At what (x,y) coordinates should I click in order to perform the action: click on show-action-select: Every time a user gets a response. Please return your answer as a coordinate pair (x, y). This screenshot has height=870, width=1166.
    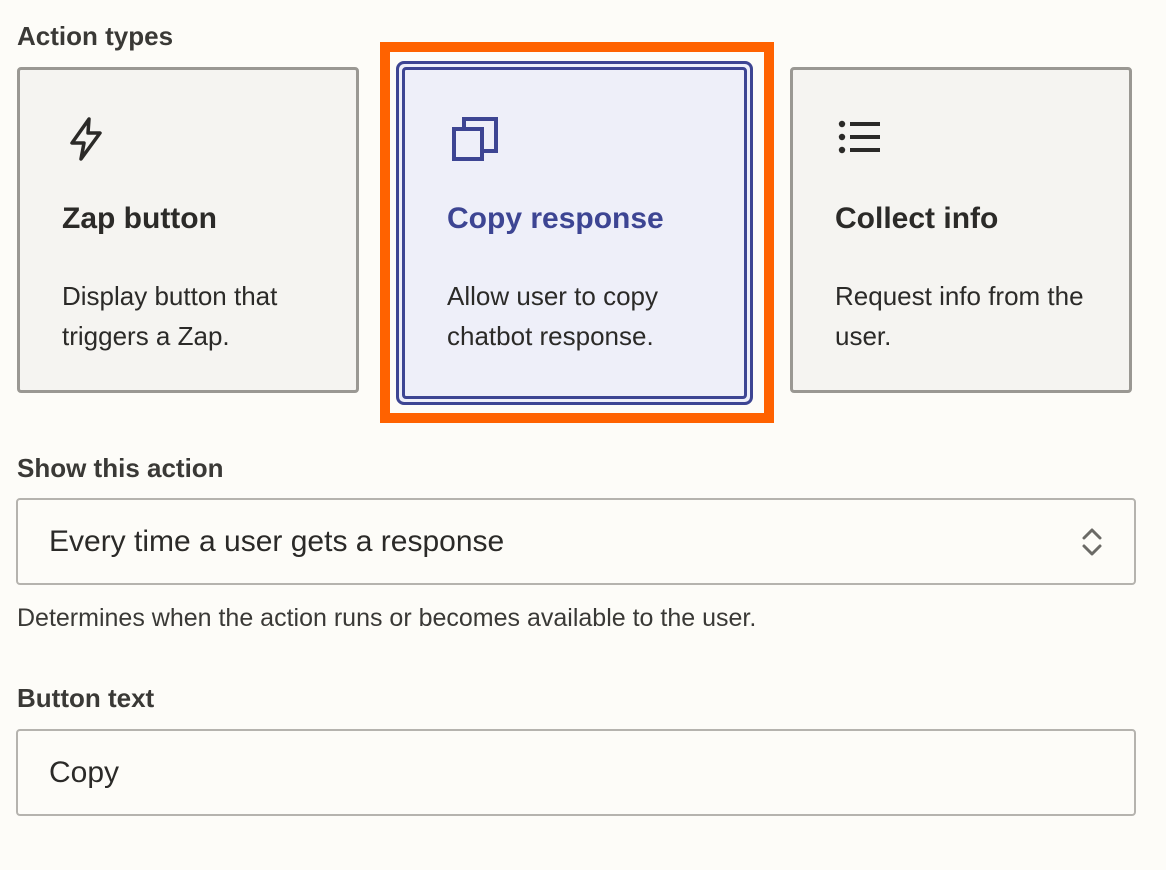
    Looking at the image, I should click on (576, 541).